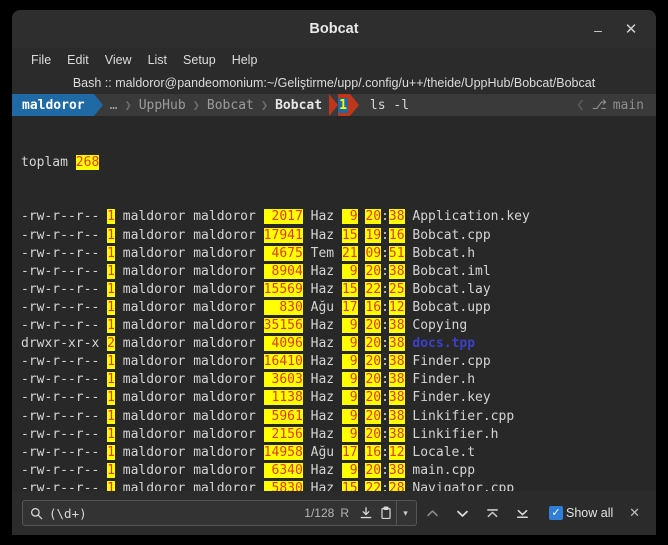  Describe the element at coordinates (396, 307) in the screenshot. I see `file-minute: 12` at that location.